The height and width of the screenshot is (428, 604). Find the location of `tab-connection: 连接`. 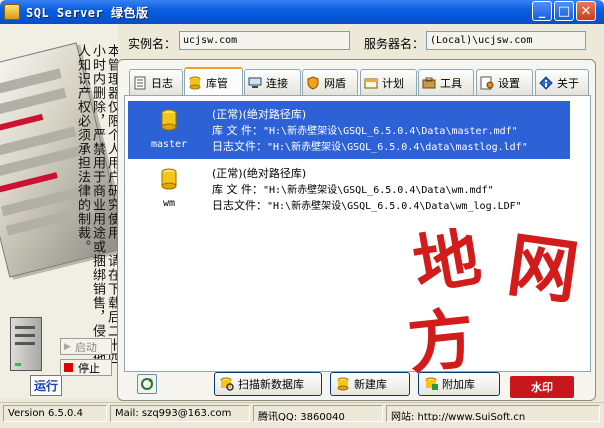

tab-connection: 连接 is located at coordinates (272, 82).